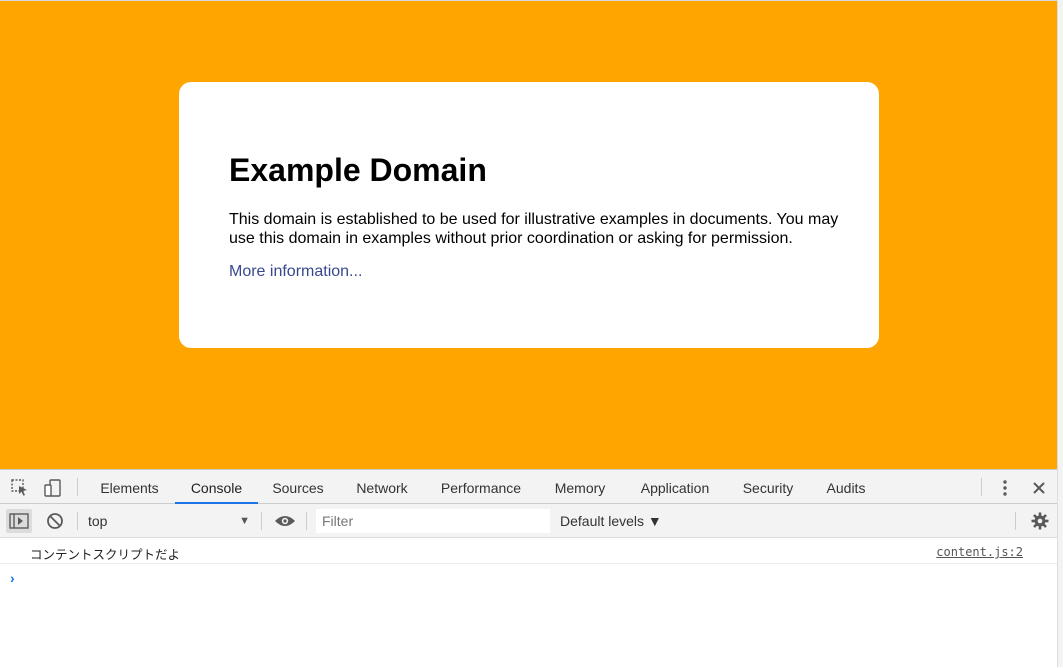 The width and height of the screenshot is (1063, 668). What do you see at coordinates (244, 521) in the screenshot?
I see `chevron-down-icon: ▼` at bounding box center [244, 521].